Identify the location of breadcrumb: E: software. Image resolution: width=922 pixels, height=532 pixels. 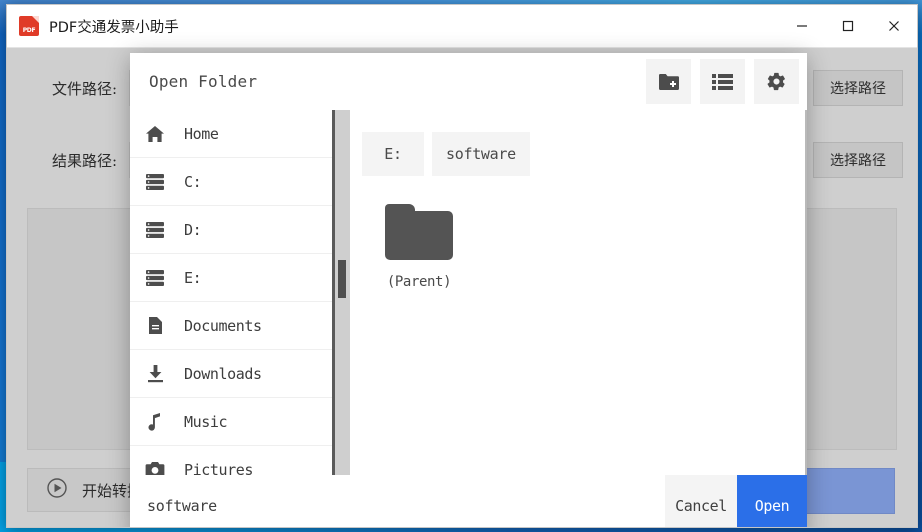
(578, 143).